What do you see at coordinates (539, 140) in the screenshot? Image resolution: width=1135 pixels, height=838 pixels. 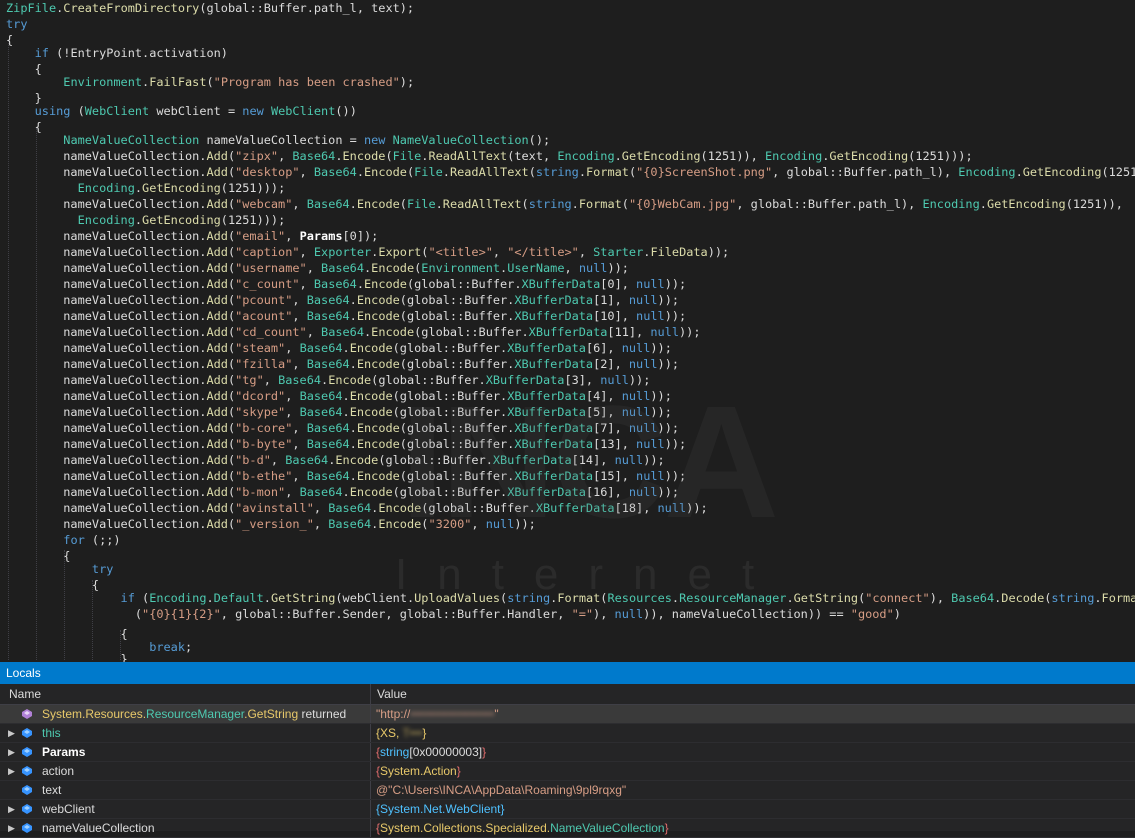 I see `code-token: ();` at bounding box center [539, 140].